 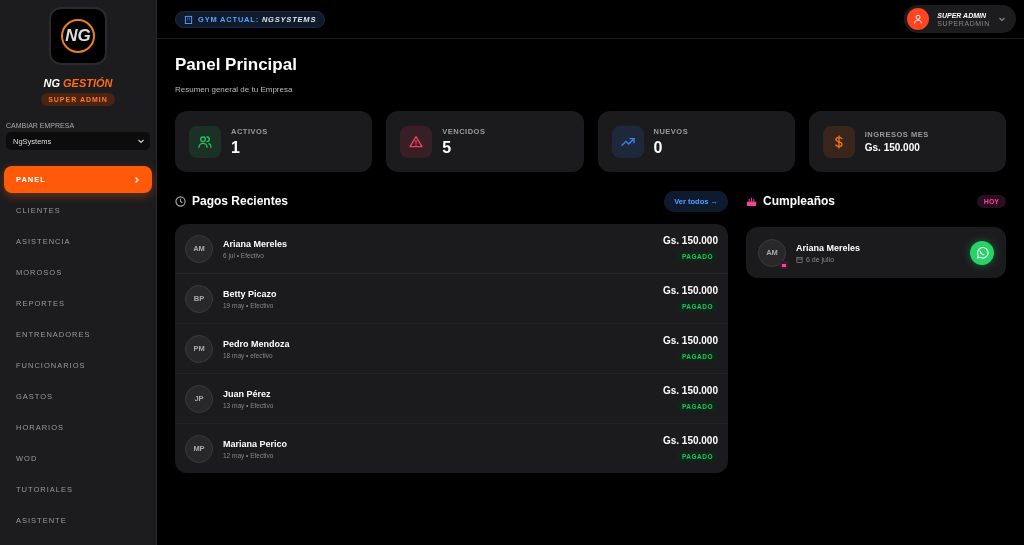 I want to click on user-avatar-icon, so click(x=918, y=19).